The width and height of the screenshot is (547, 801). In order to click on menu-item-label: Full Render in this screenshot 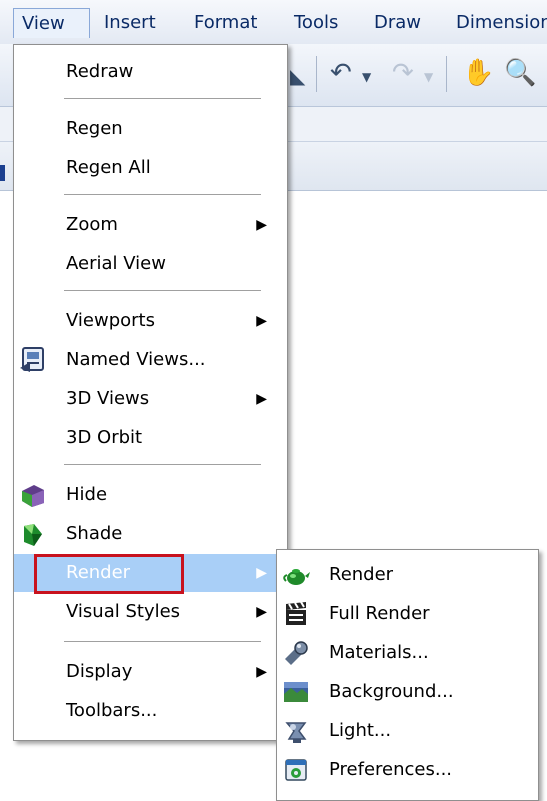, I will do `click(379, 613)`.